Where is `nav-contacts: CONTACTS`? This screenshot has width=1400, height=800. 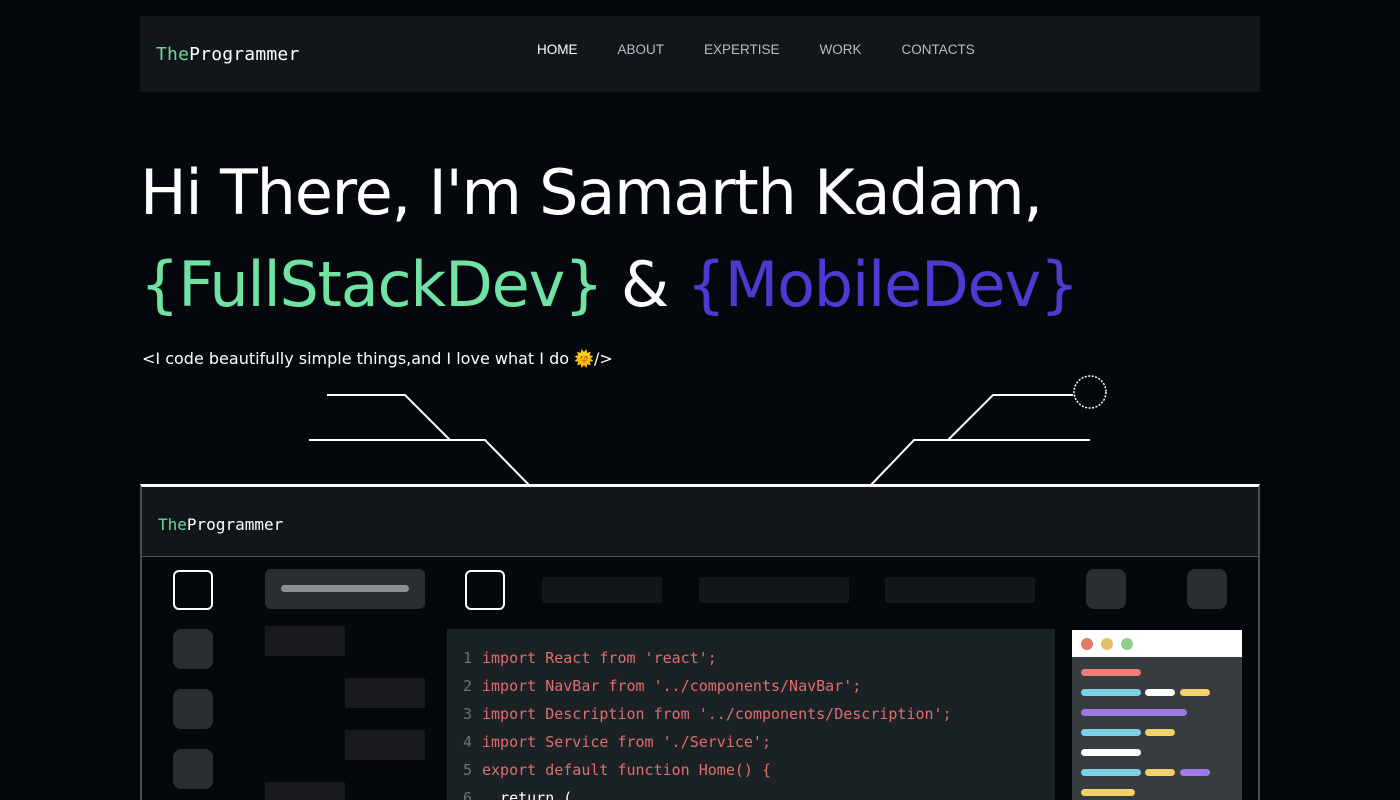 nav-contacts: CONTACTS is located at coordinates (938, 49).